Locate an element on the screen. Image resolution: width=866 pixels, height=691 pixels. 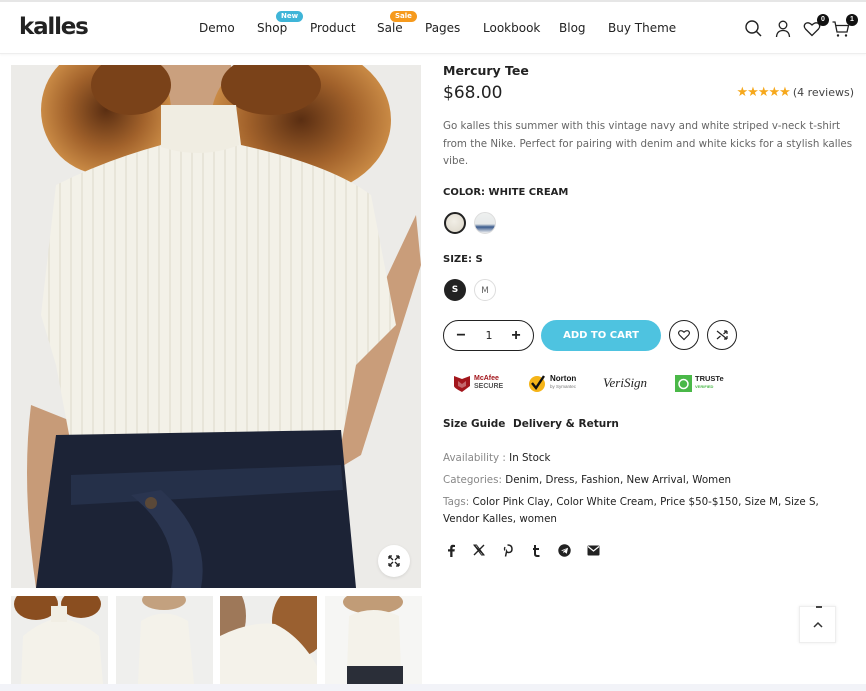
mcafee-text: McAfee is located at coordinates (486, 378).